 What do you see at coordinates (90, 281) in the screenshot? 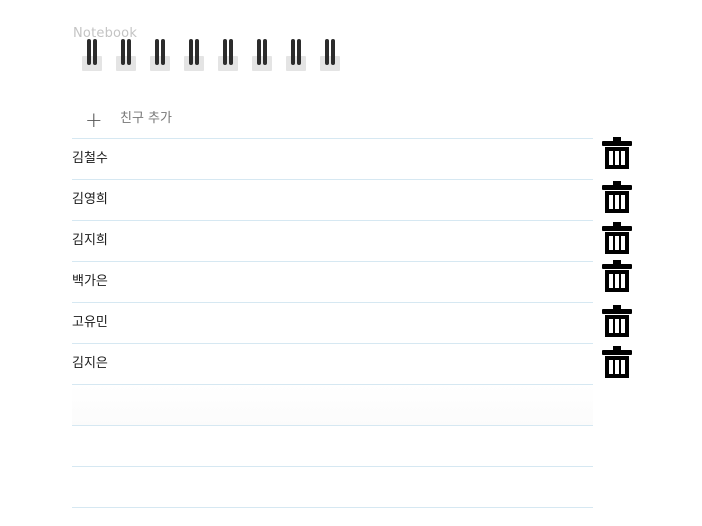
I see `friend-name: 백가은` at bounding box center [90, 281].